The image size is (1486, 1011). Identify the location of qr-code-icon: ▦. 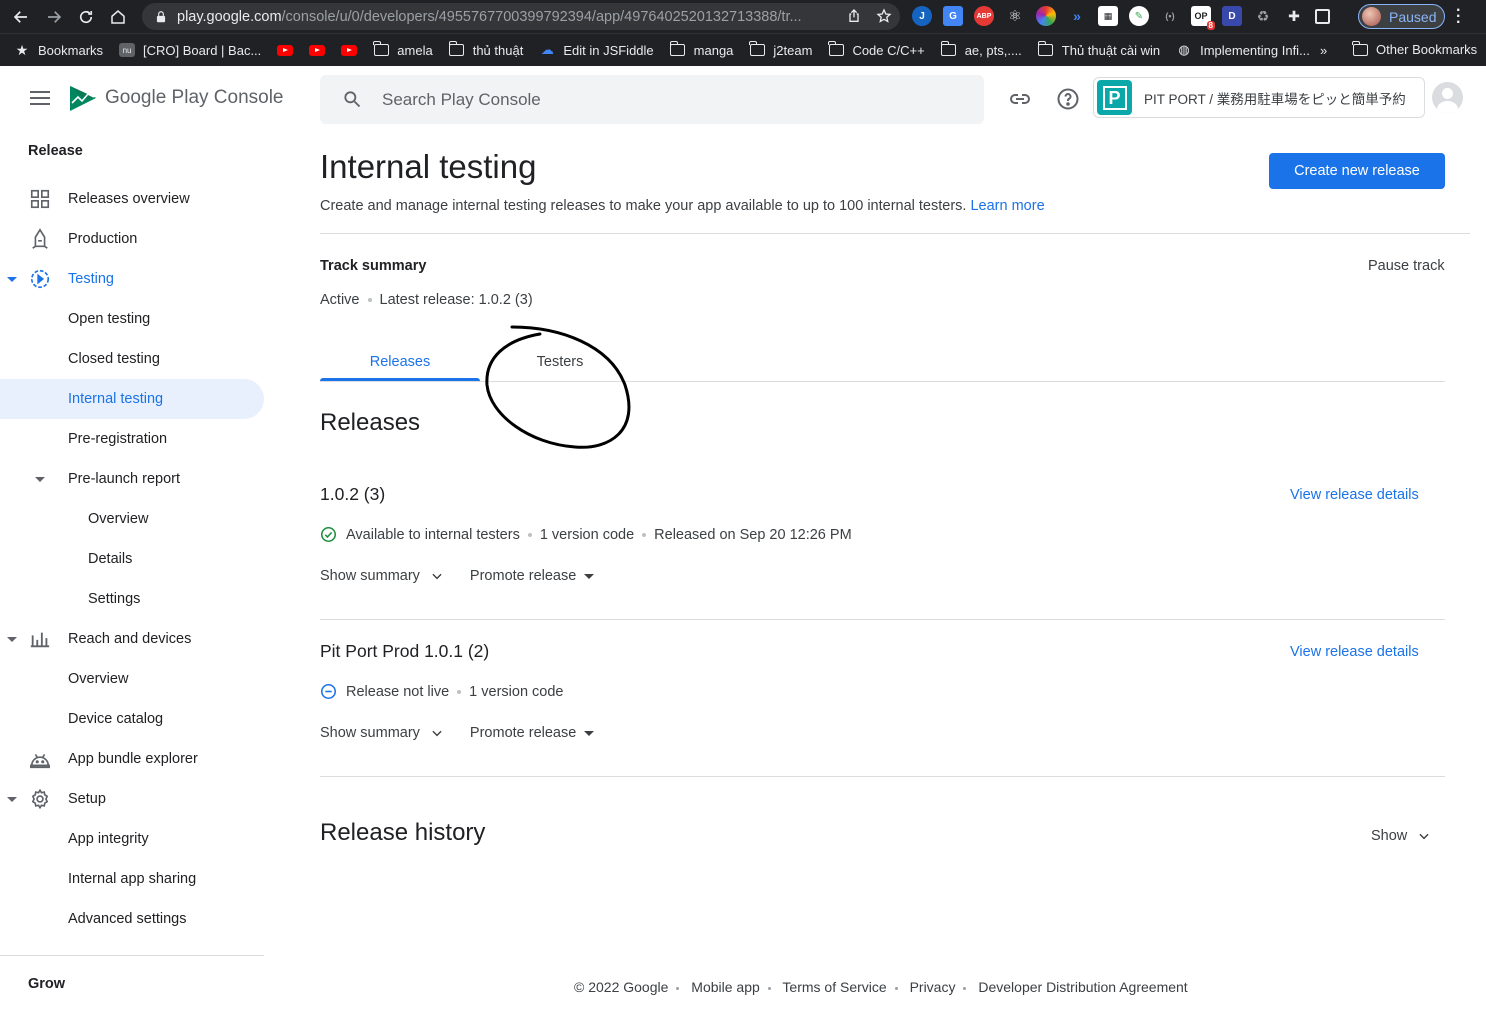
(1108, 16).